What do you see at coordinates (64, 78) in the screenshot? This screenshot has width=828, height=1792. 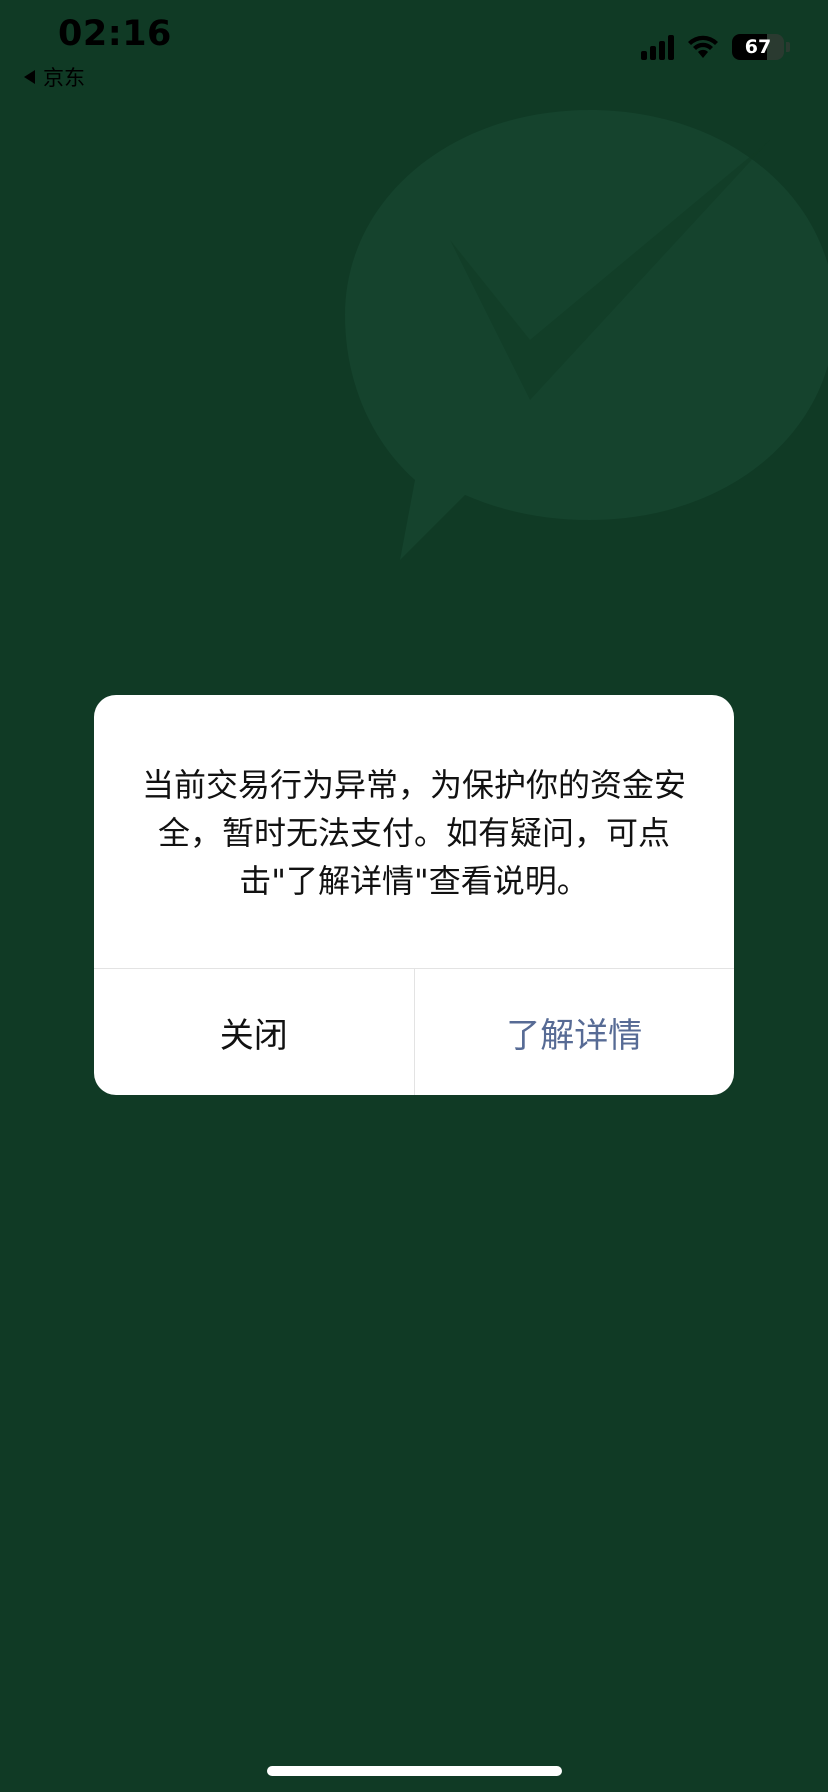 I see `back-app-label: 京东` at bounding box center [64, 78].